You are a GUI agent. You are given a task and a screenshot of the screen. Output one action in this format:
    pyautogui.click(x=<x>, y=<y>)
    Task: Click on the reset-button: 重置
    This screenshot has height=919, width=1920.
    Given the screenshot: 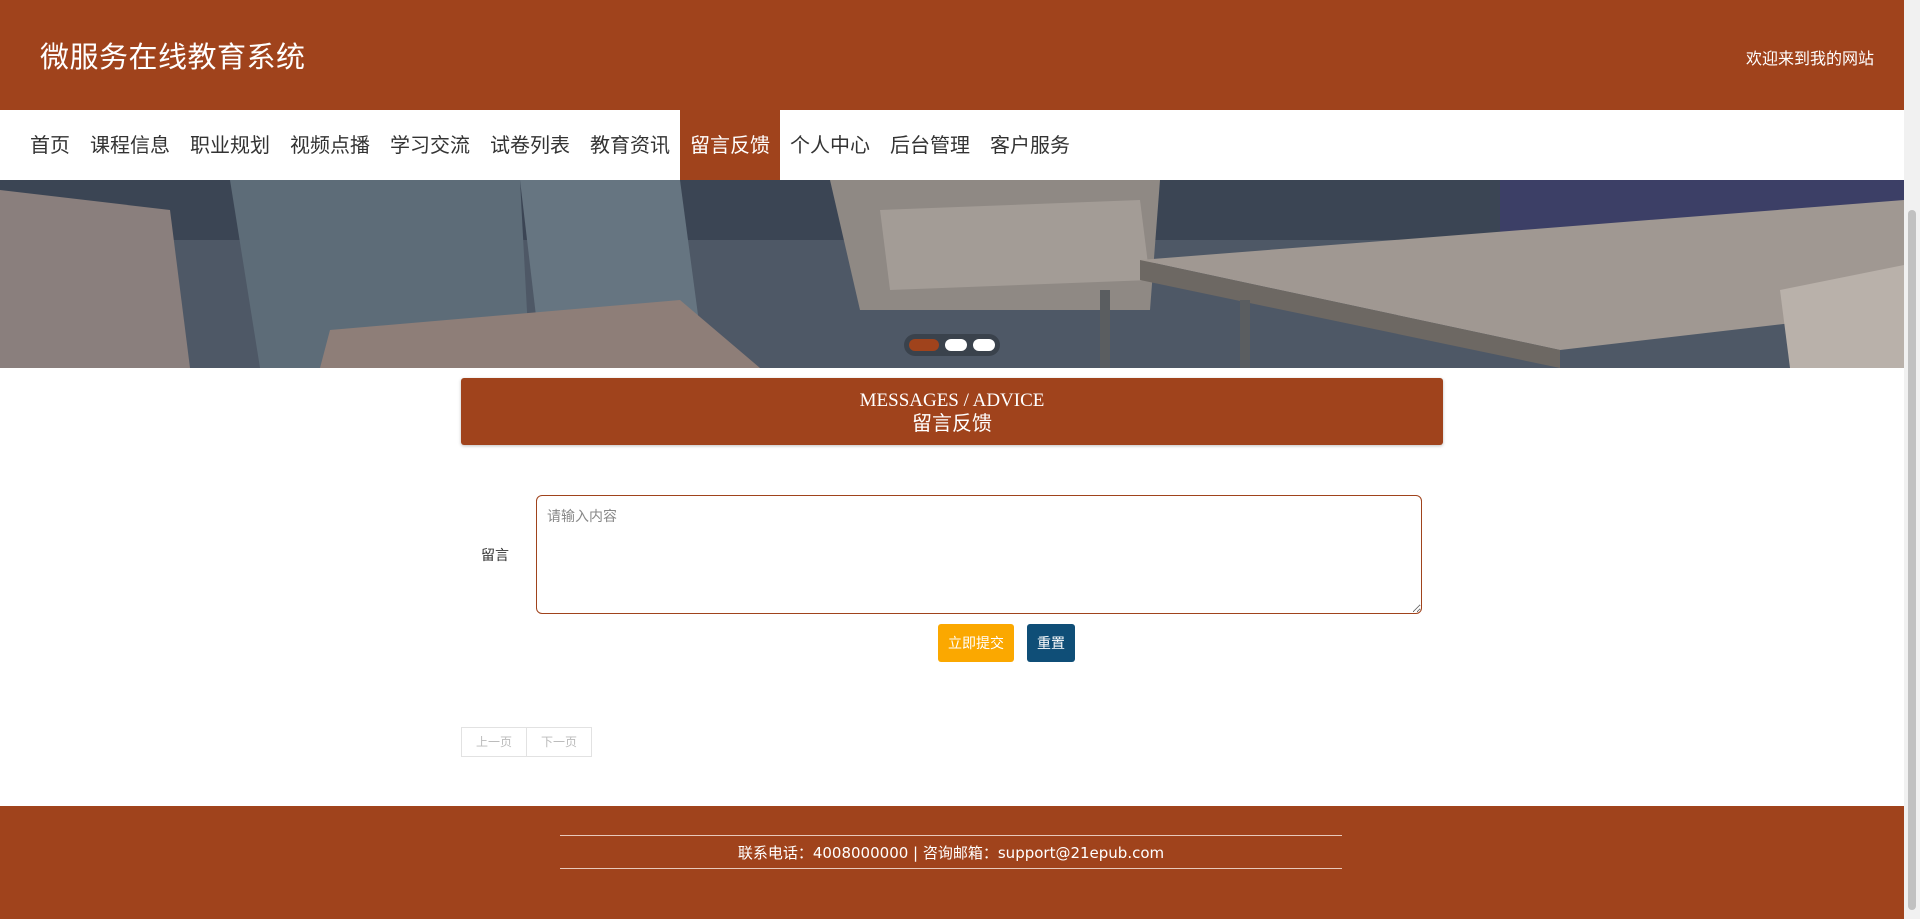 What is the action you would take?
    pyautogui.click(x=1051, y=643)
    